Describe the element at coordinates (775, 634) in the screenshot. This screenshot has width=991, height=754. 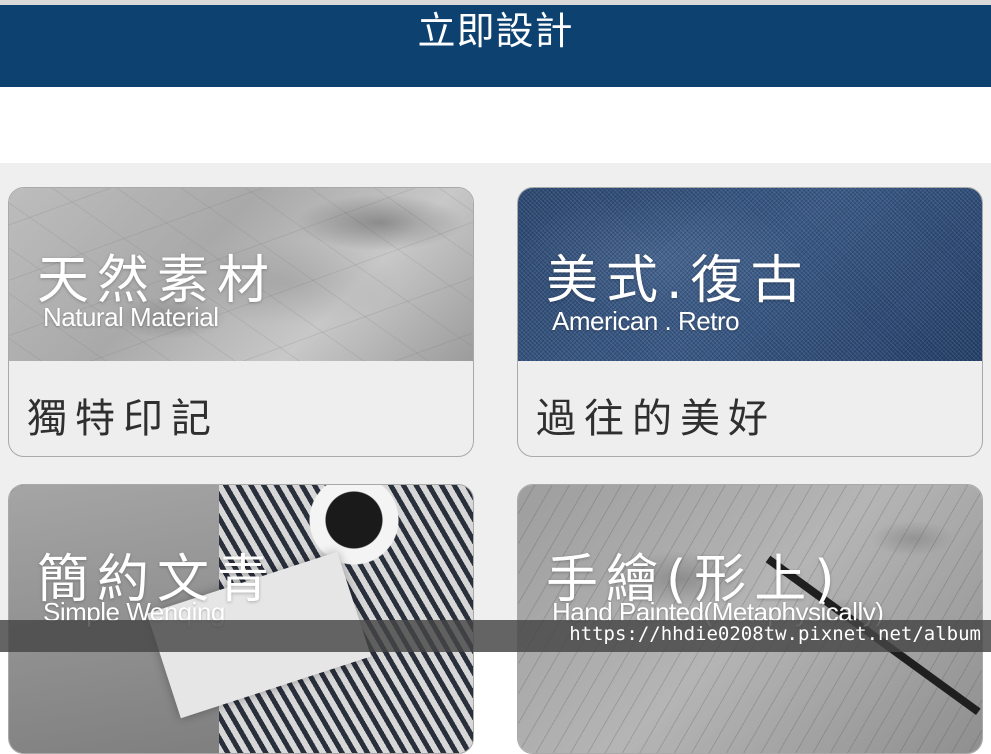
I see `watermark-url: https://hhdie0208tw.pixnet.net/album` at that location.